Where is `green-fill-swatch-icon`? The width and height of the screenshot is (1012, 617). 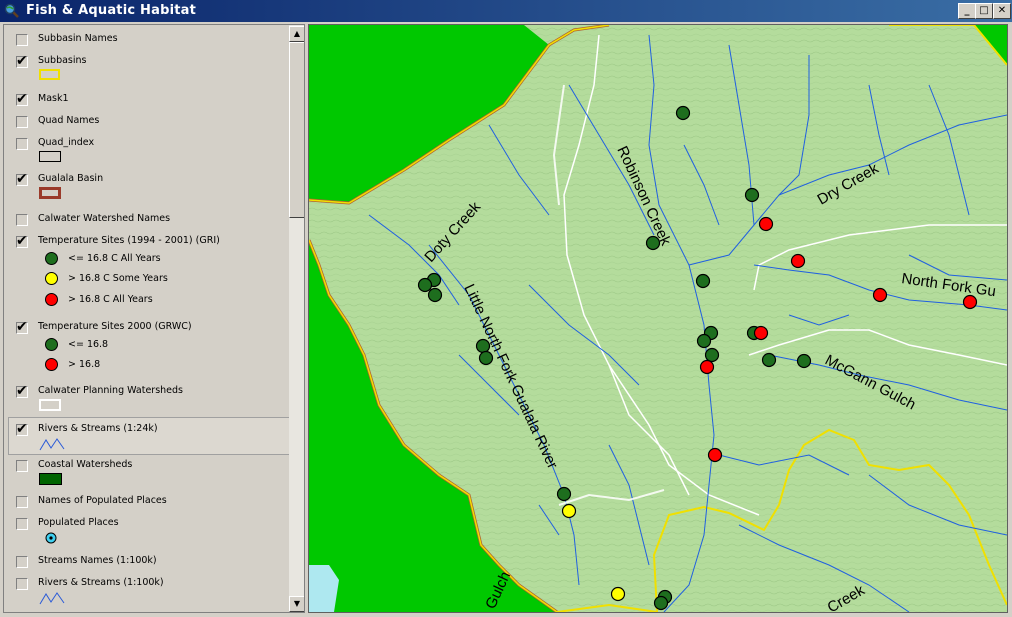 green-fill-swatch-icon is located at coordinates (50, 479).